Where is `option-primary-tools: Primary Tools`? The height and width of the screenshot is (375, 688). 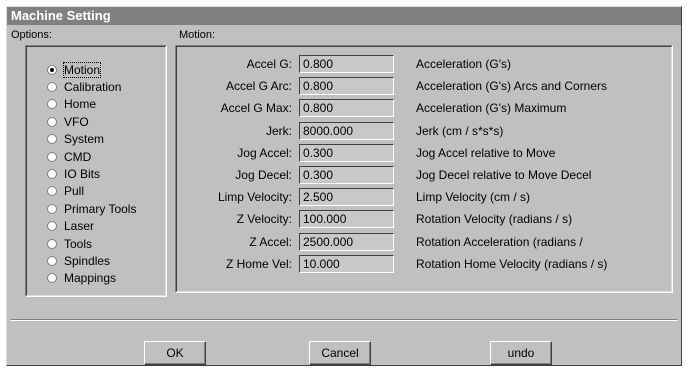
option-primary-tools: Primary Tools is located at coordinates (91, 208).